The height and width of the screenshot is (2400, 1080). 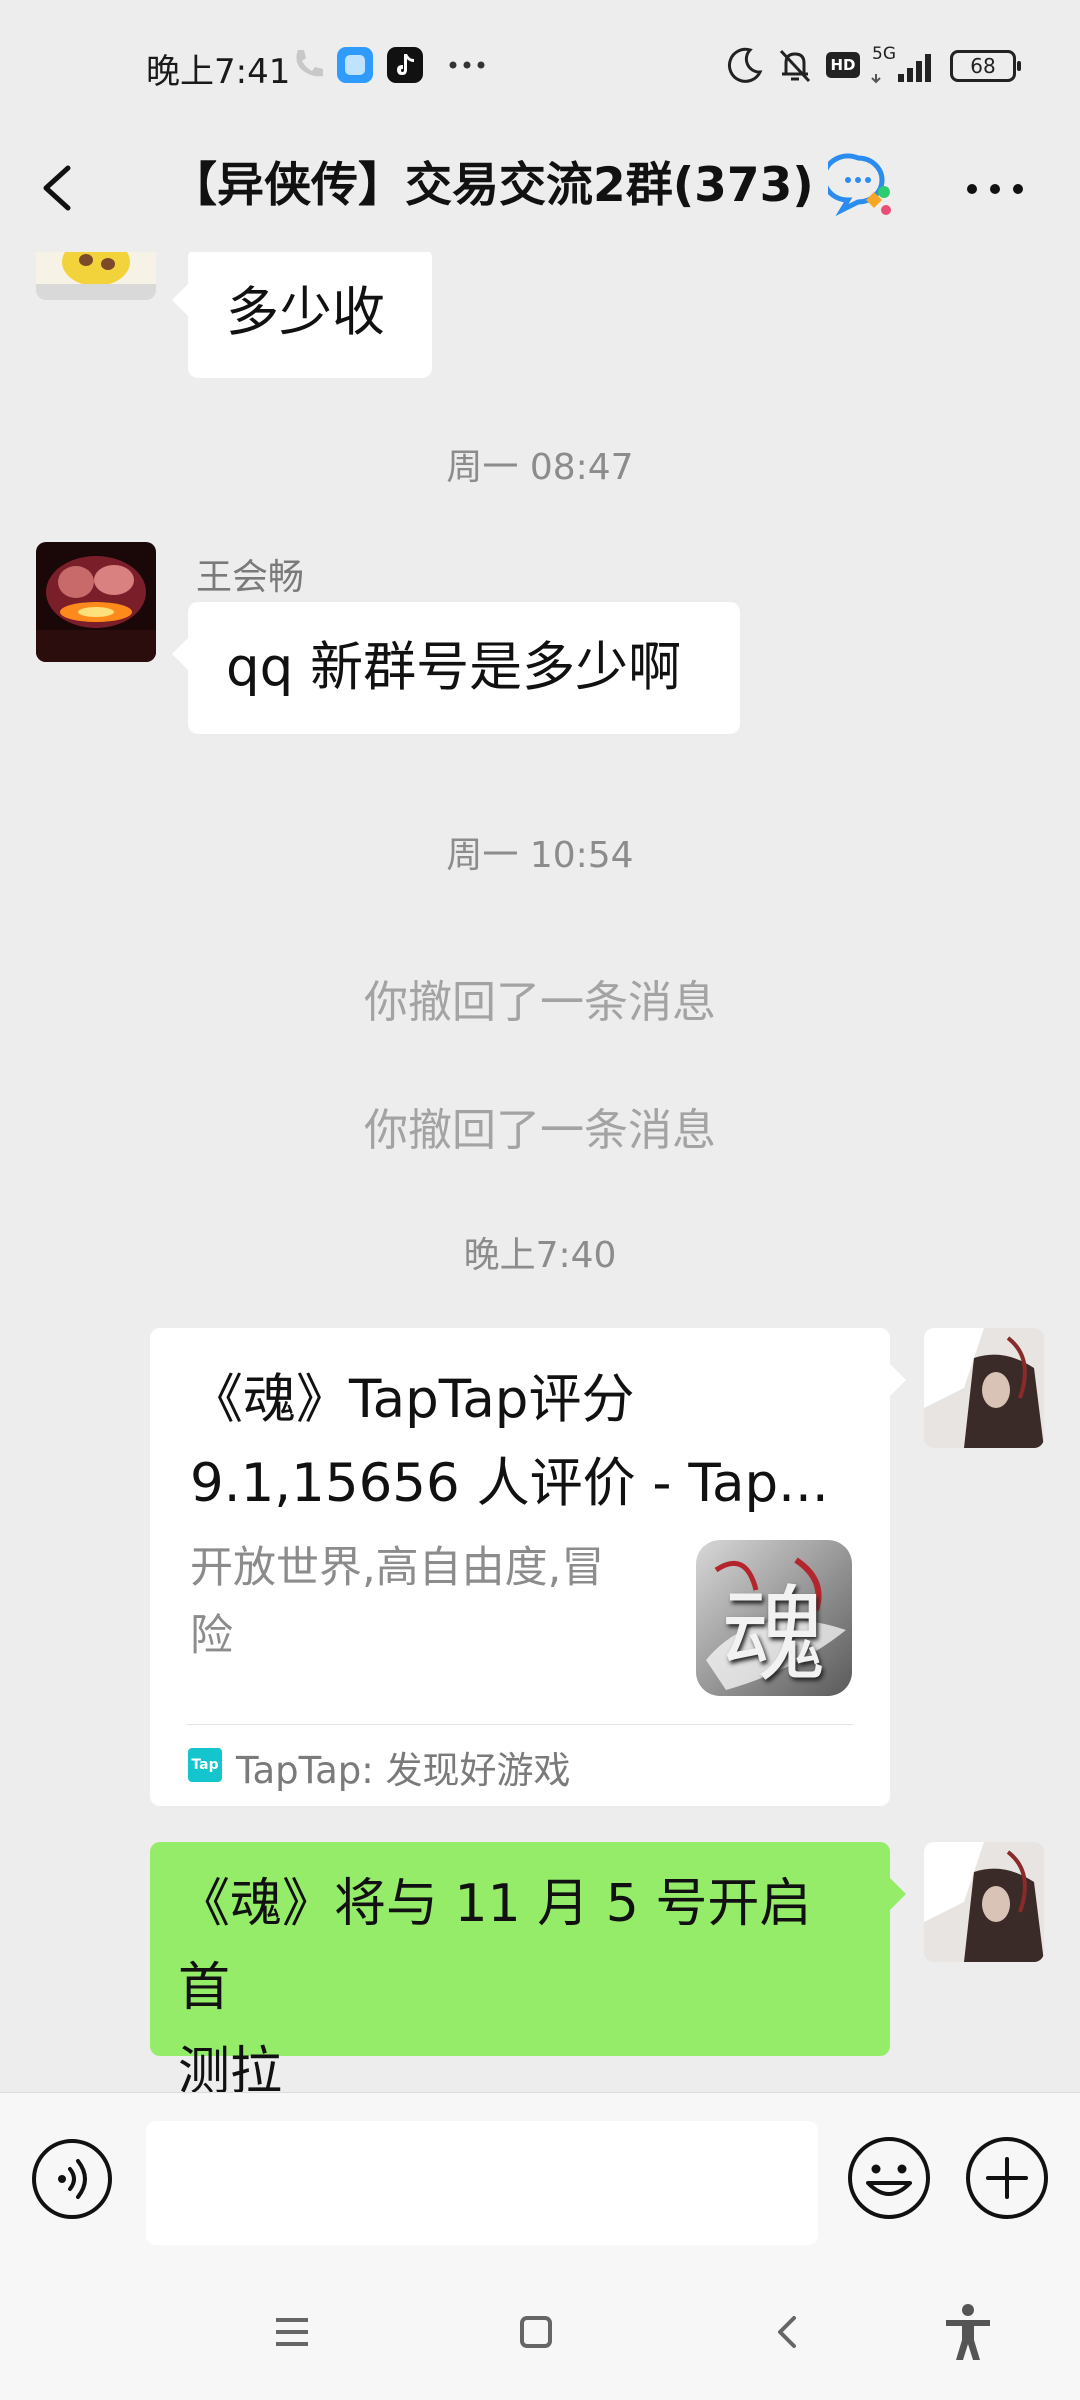 I want to click on message-text-line: 《魂》将与 11 月 5 号开启首, so click(x=495, y=1946).